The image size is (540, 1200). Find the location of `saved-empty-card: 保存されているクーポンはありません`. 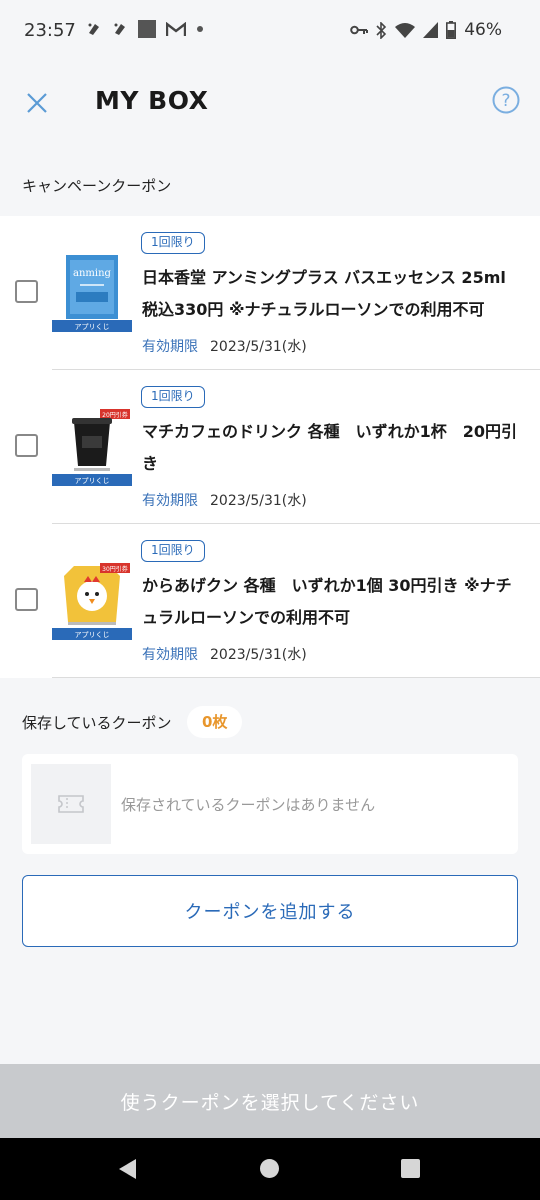

saved-empty-card: 保存されているクーポンはありません is located at coordinates (270, 804).